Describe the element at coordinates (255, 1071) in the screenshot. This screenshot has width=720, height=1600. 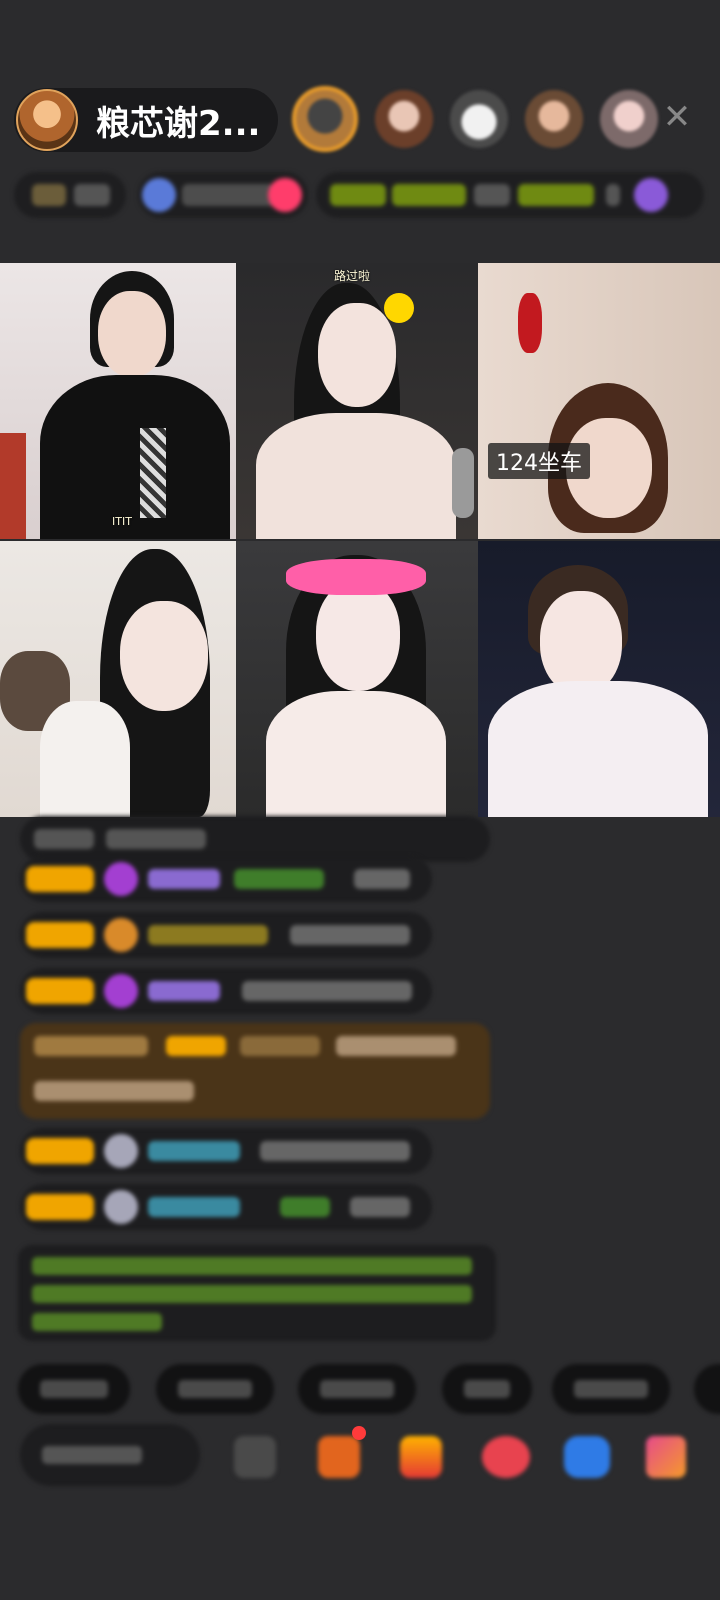
I see `gift-message` at that location.